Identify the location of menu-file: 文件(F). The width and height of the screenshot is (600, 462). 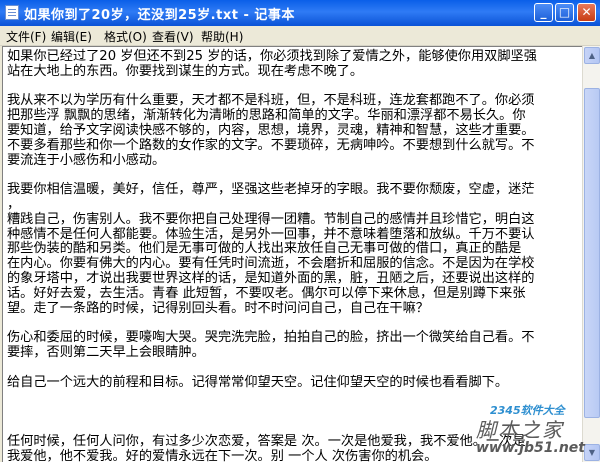
(26, 36).